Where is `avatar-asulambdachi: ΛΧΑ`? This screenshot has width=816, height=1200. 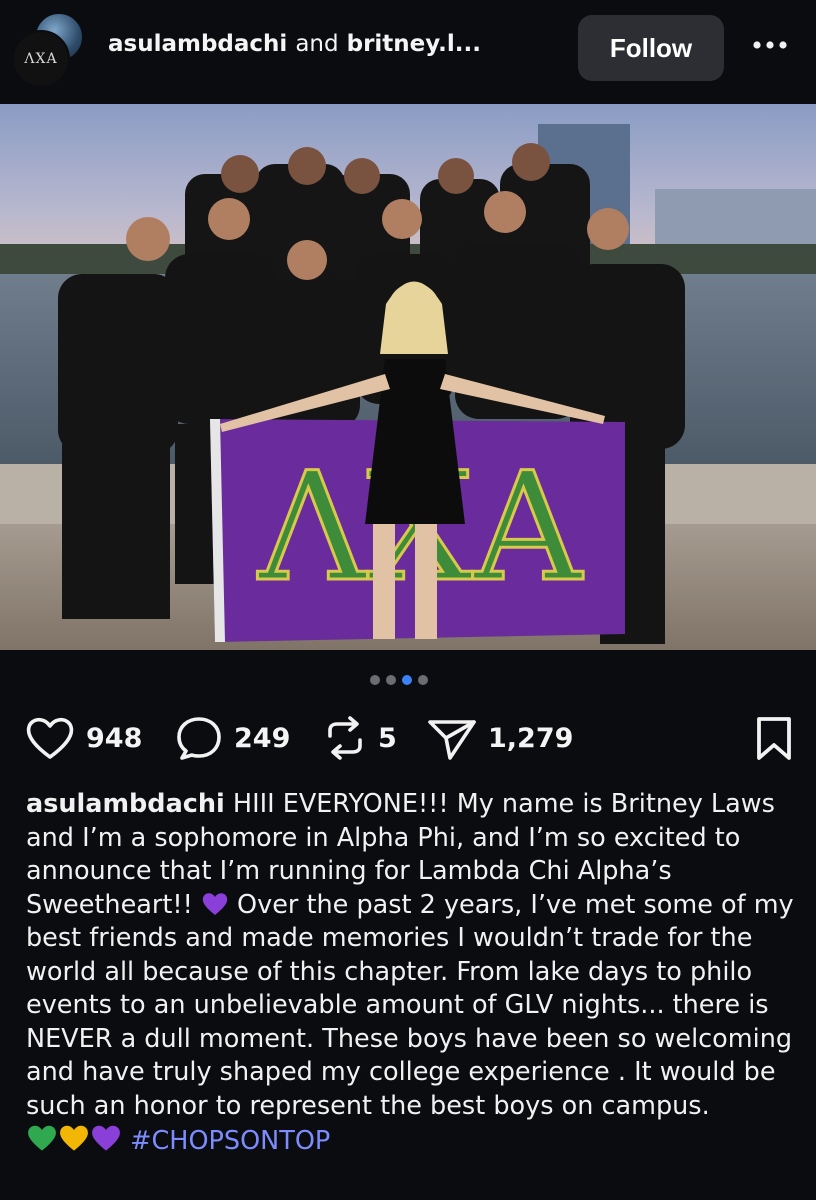 avatar-asulambdachi: ΛΧΑ is located at coordinates (41, 59).